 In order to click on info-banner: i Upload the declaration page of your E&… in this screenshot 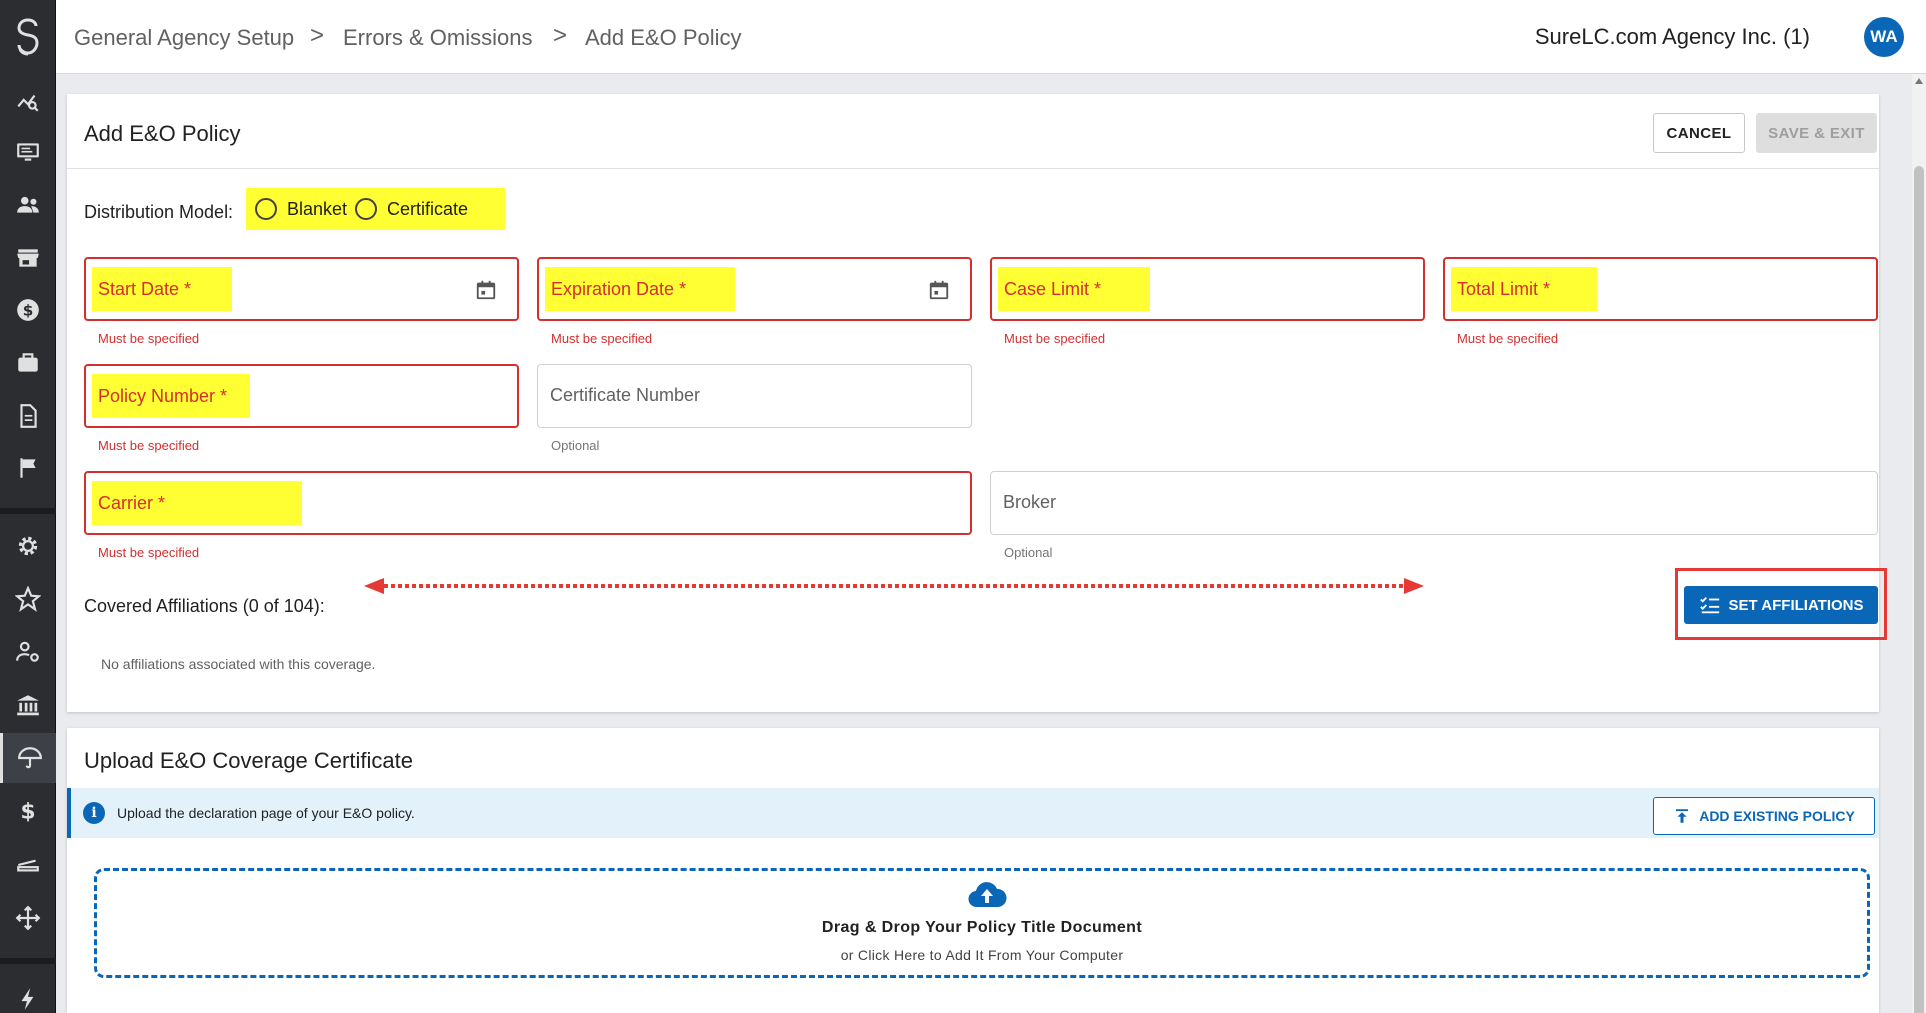, I will do `click(973, 813)`.